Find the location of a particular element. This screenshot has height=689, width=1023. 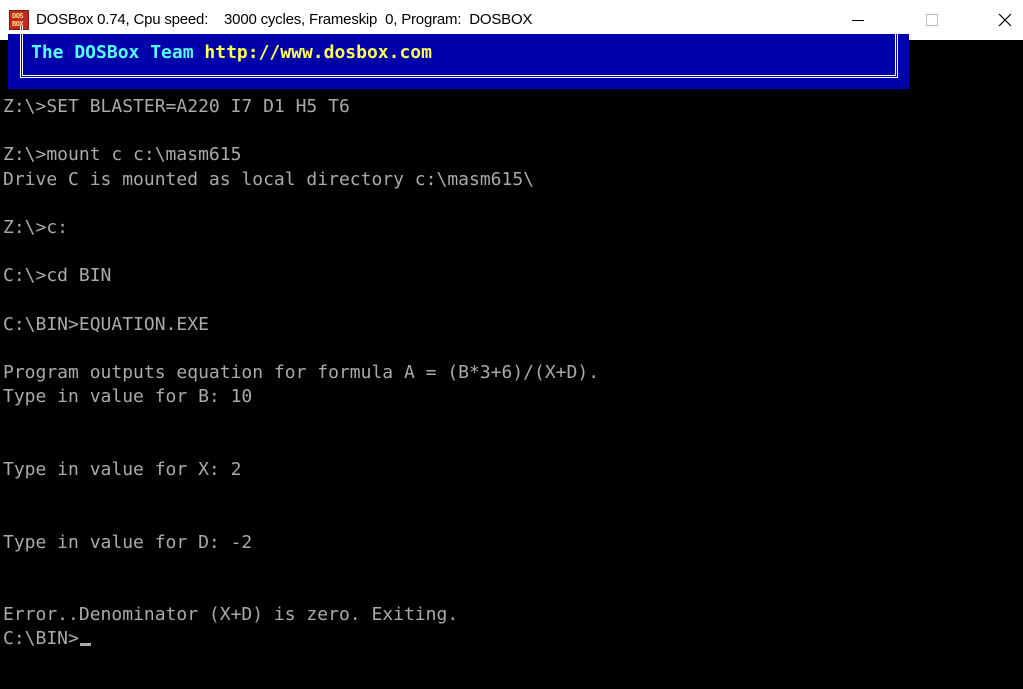

dosbox-banner: The DOSBox Team http://www.dosbox.com is located at coordinates (458, 57).